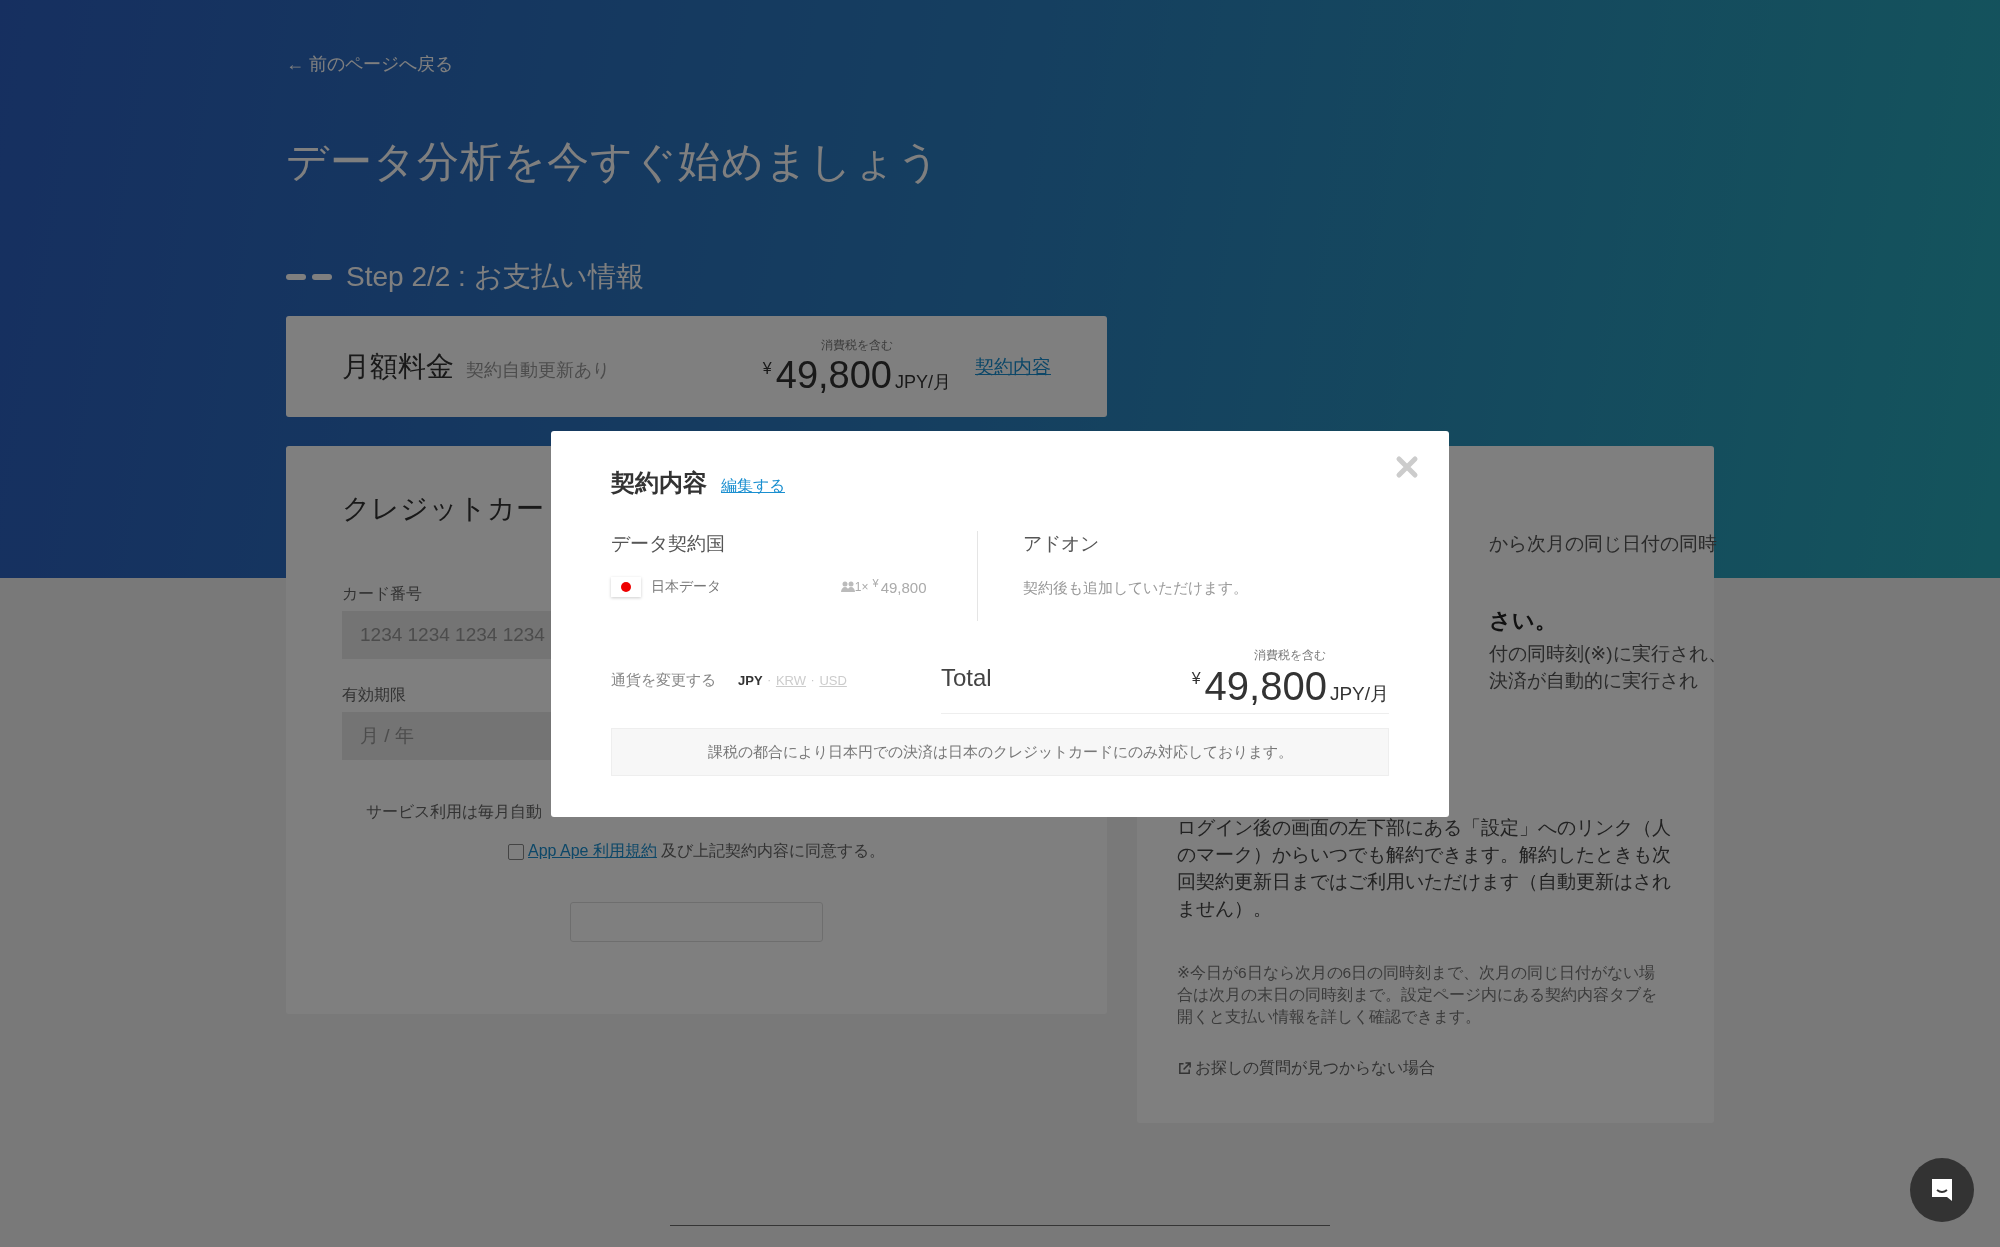 This screenshot has height=1247, width=2000. Describe the element at coordinates (861, 587) in the screenshot. I see `quantity: 1×` at that location.